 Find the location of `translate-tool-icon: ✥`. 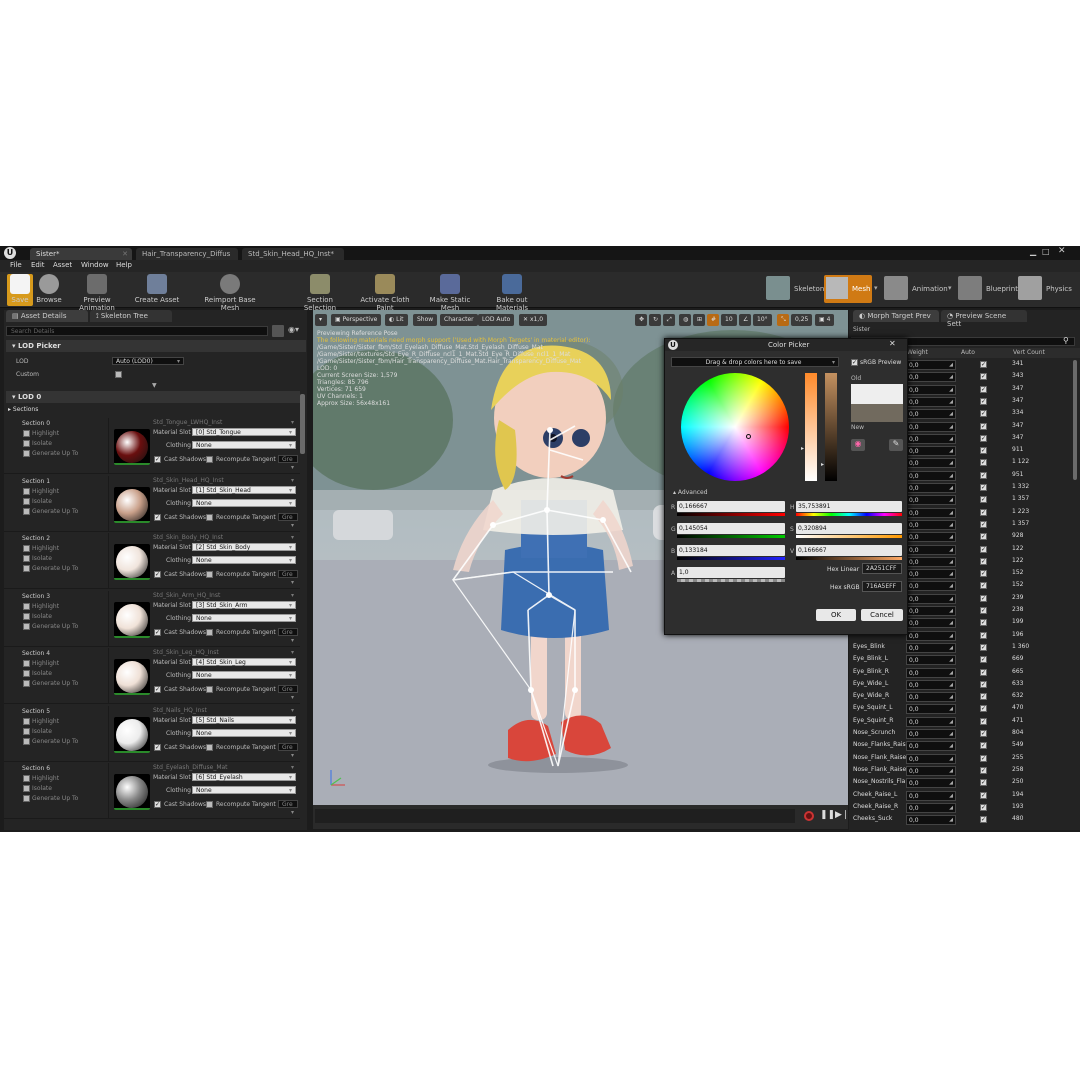

translate-tool-icon: ✥ is located at coordinates (641, 320).